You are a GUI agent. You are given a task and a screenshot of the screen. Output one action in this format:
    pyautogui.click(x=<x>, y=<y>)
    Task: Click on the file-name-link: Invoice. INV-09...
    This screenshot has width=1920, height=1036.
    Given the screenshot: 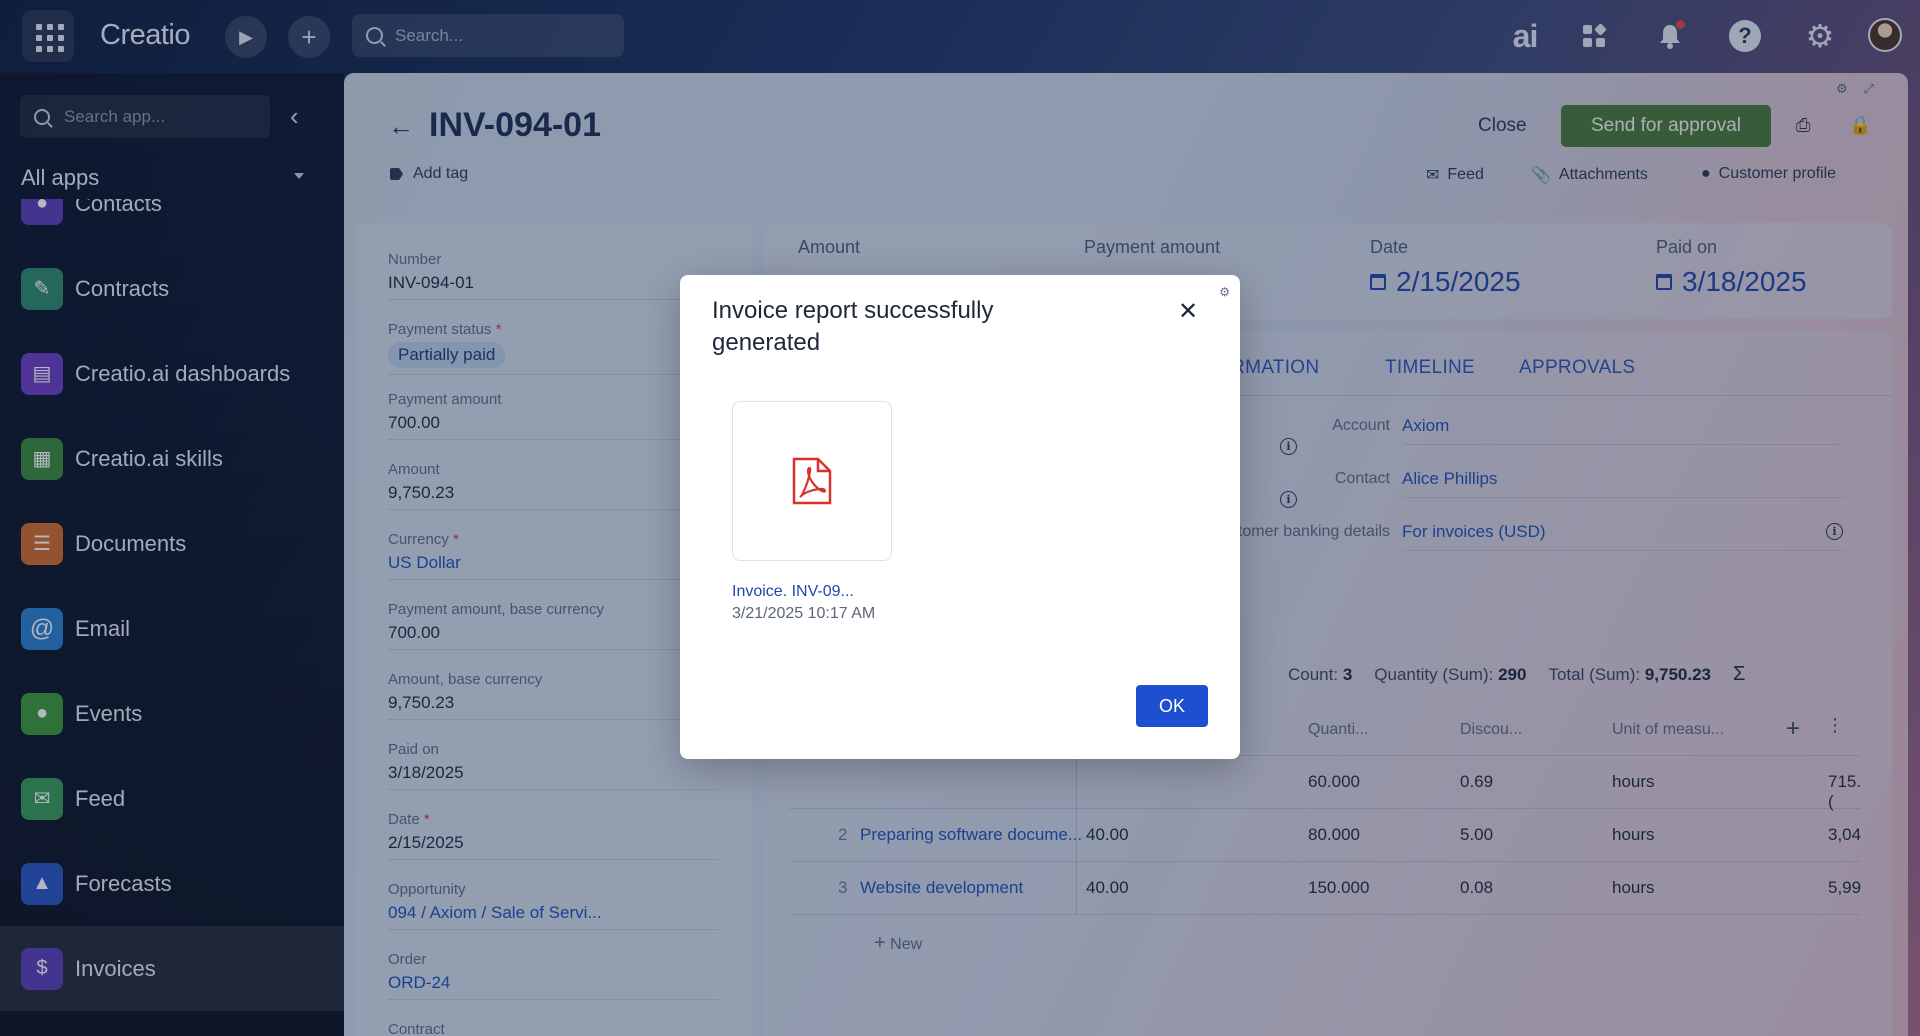 What is the action you would take?
    pyautogui.click(x=793, y=592)
    